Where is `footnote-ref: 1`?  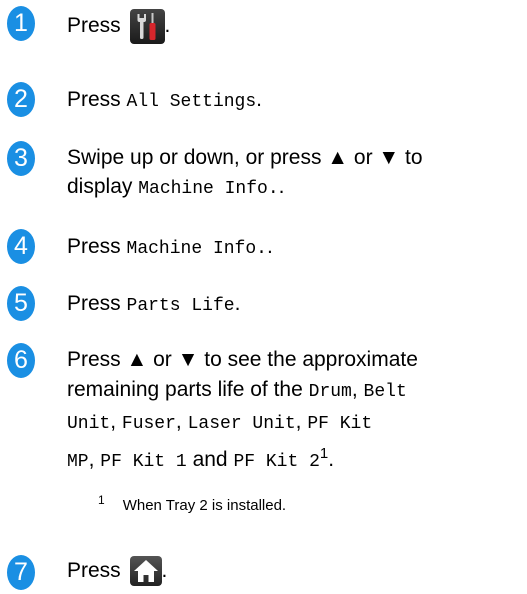
footnote-ref: 1 is located at coordinates (324, 453).